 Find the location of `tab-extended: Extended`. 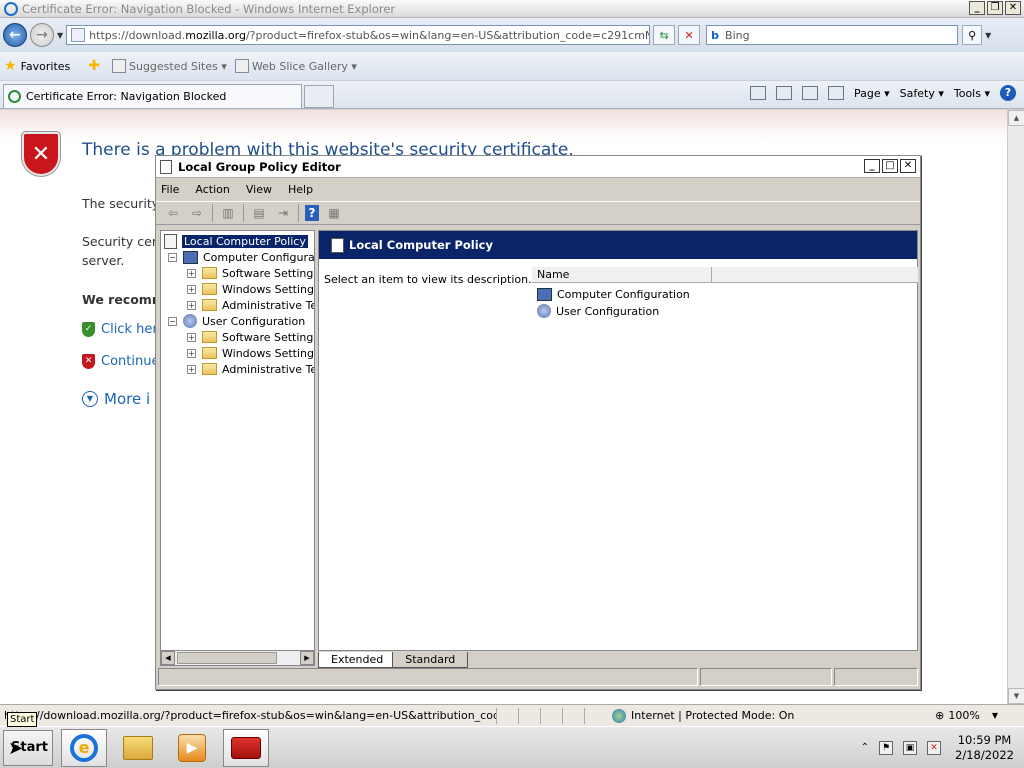

tab-extended: Extended is located at coordinates (357, 660).